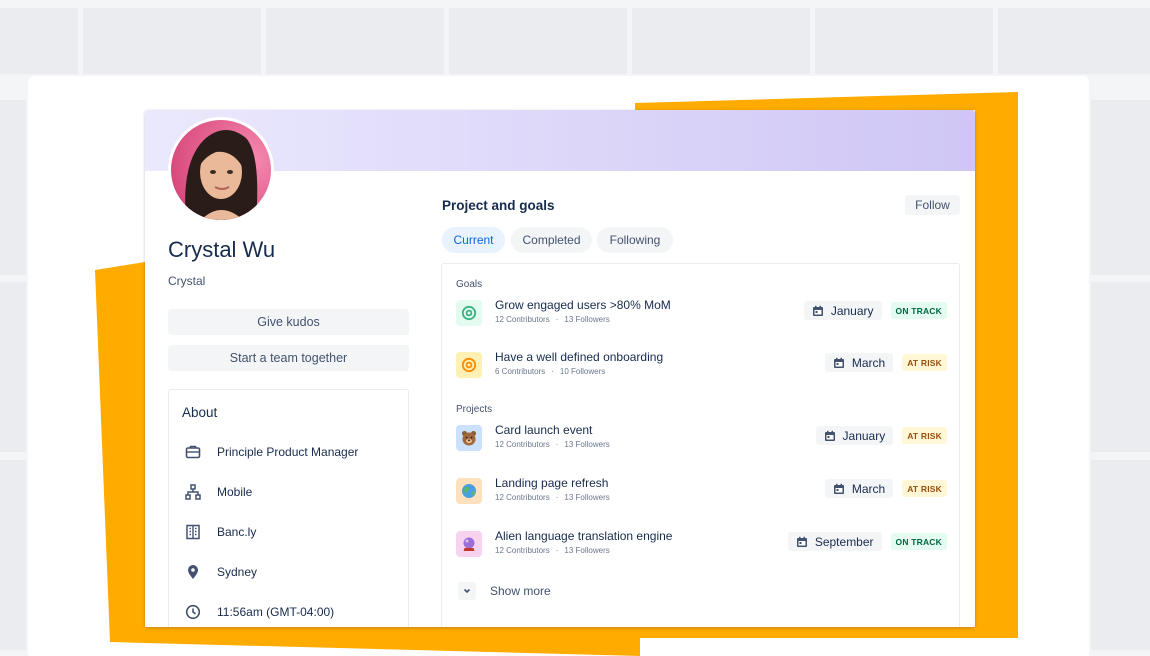 This screenshot has width=1150, height=656. Describe the element at coordinates (498, 205) in the screenshot. I see `projects-goals-title: Project and goals` at that location.